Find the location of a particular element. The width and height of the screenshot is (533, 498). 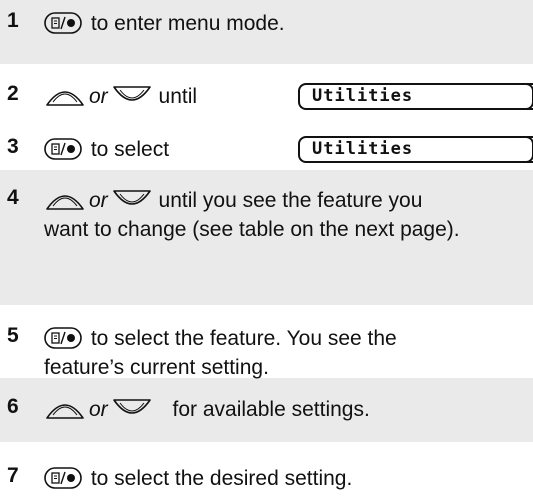

step-text-label: to select the desired setting. is located at coordinates (219, 478).